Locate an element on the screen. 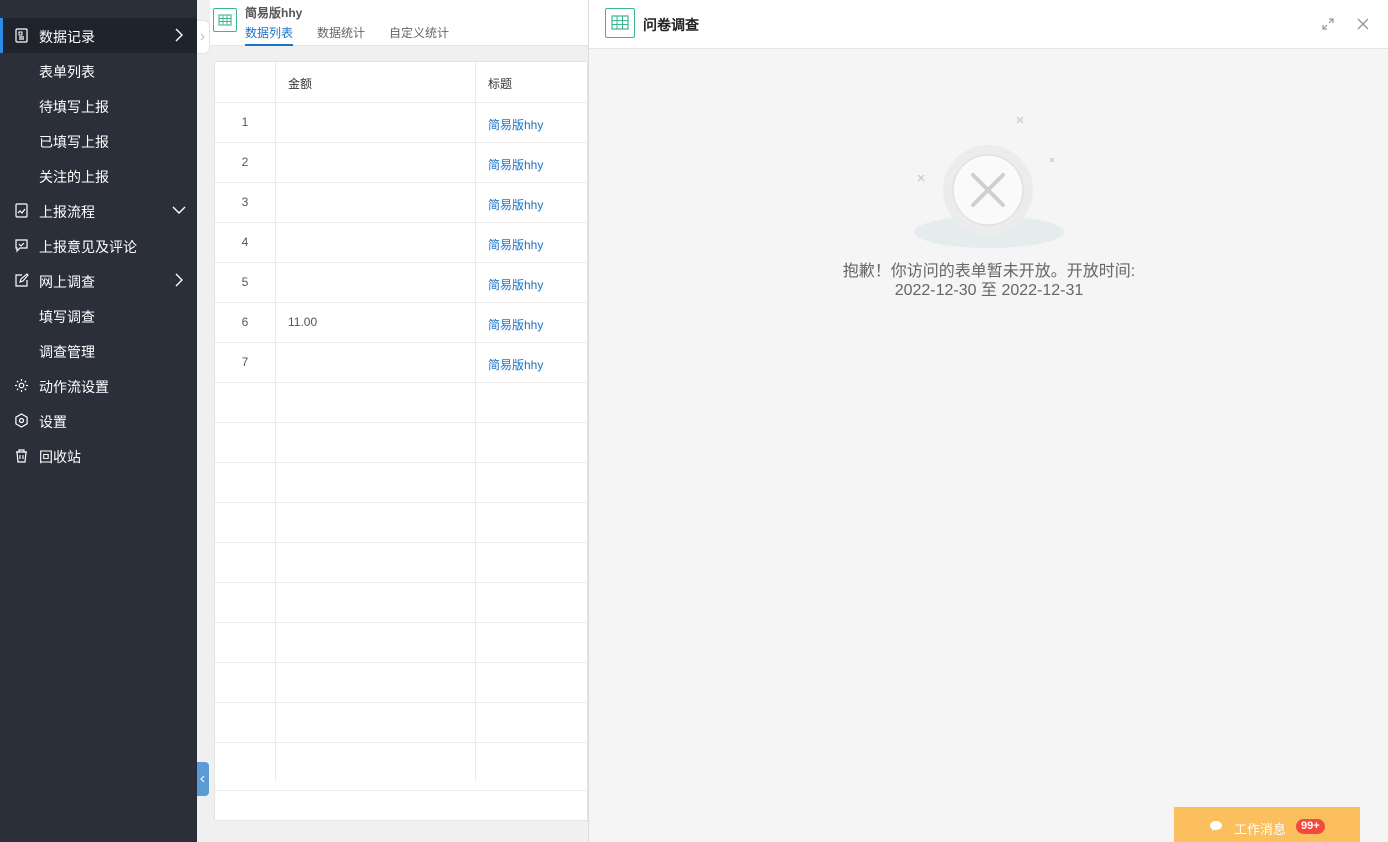 The height and width of the screenshot is (842, 1388). close-icon is located at coordinates (1363, 24).